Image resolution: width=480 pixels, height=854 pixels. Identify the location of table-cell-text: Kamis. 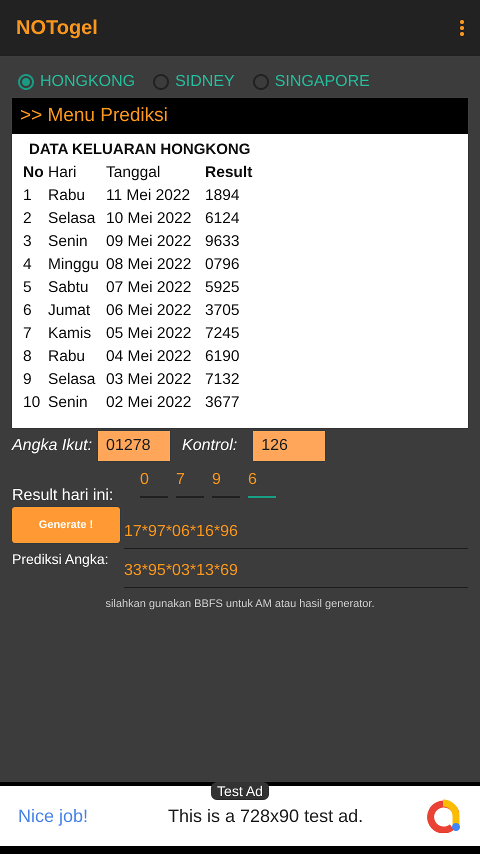
(70, 334).